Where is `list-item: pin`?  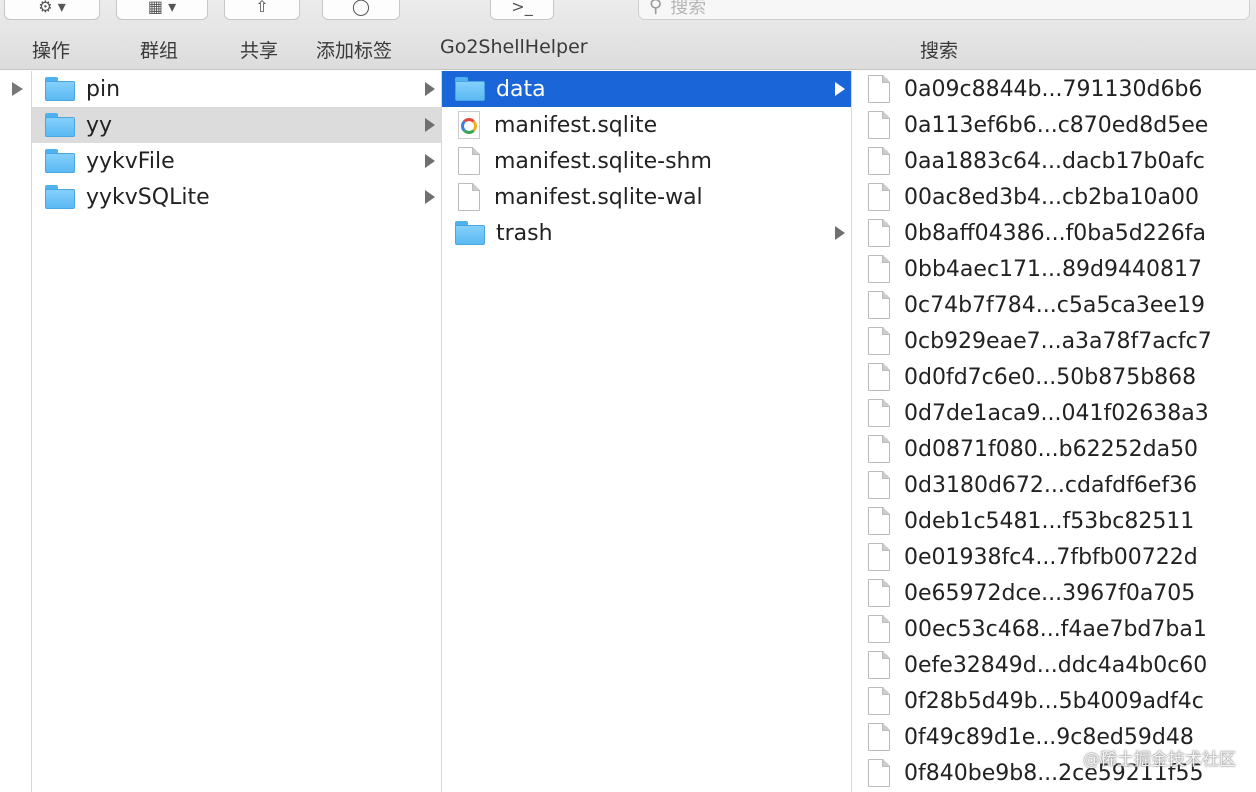
list-item: pin is located at coordinates (236, 89).